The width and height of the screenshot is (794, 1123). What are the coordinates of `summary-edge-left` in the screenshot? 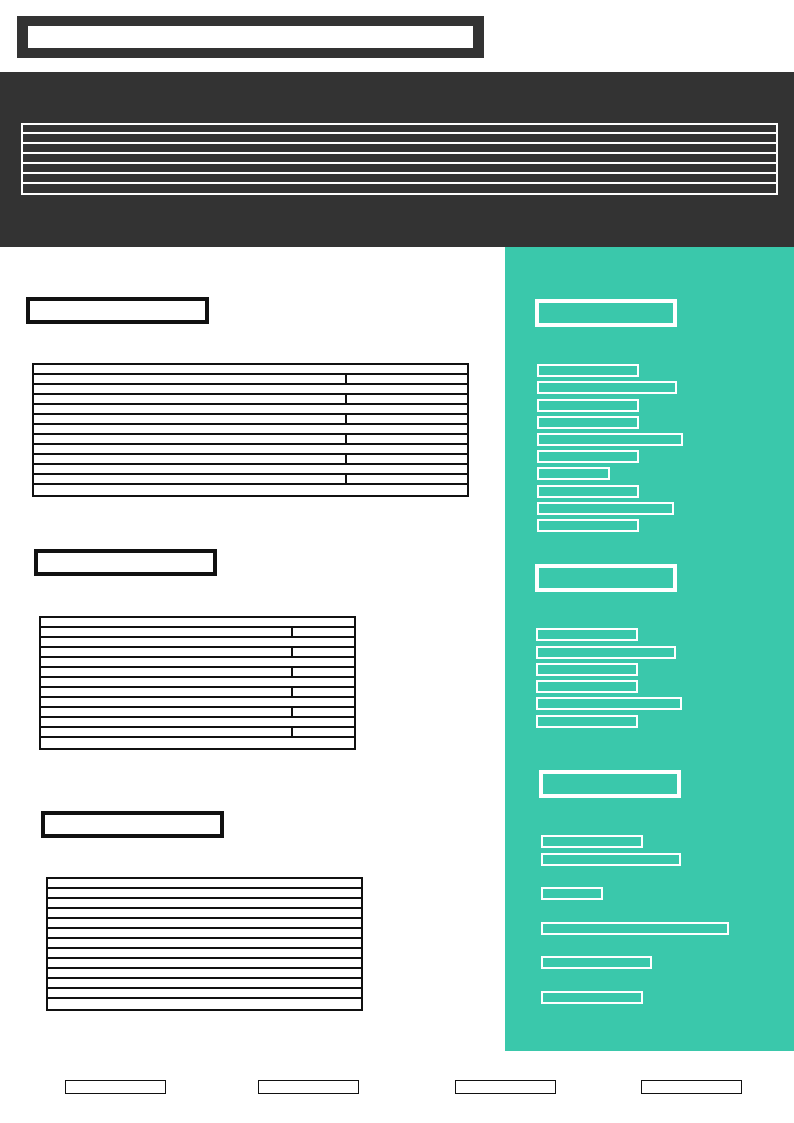 It's located at (22, 159).